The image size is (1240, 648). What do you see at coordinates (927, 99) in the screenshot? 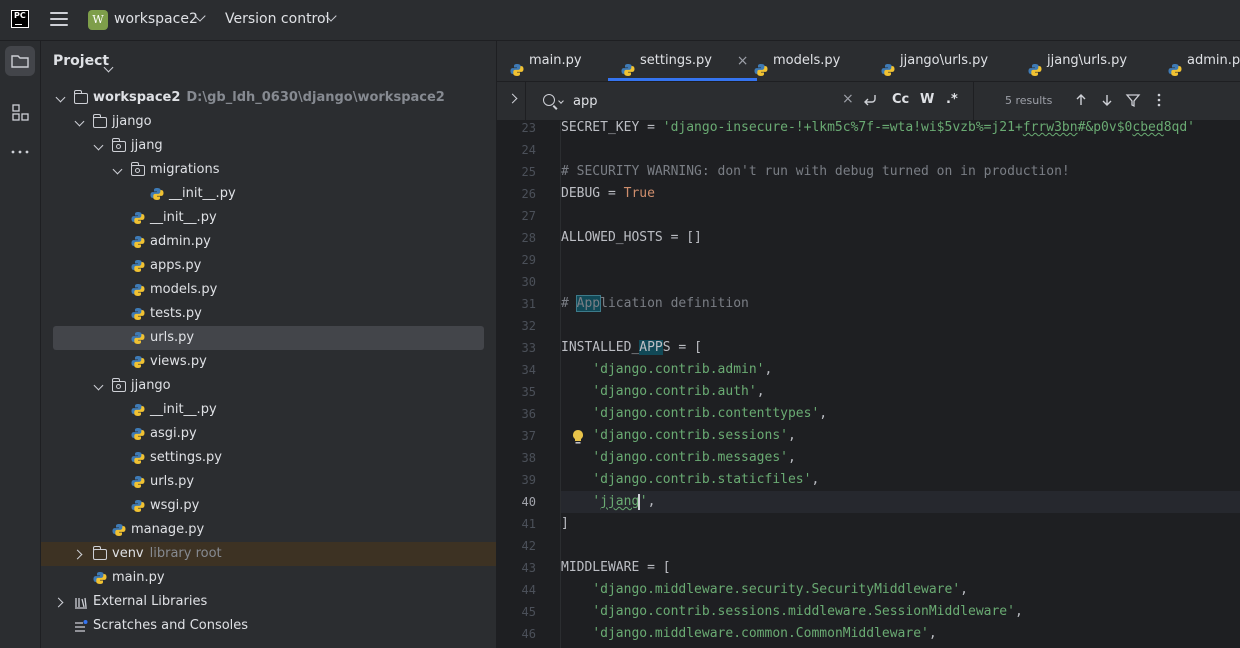
I see `whole-words-toggle: W` at bounding box center [927, 99].